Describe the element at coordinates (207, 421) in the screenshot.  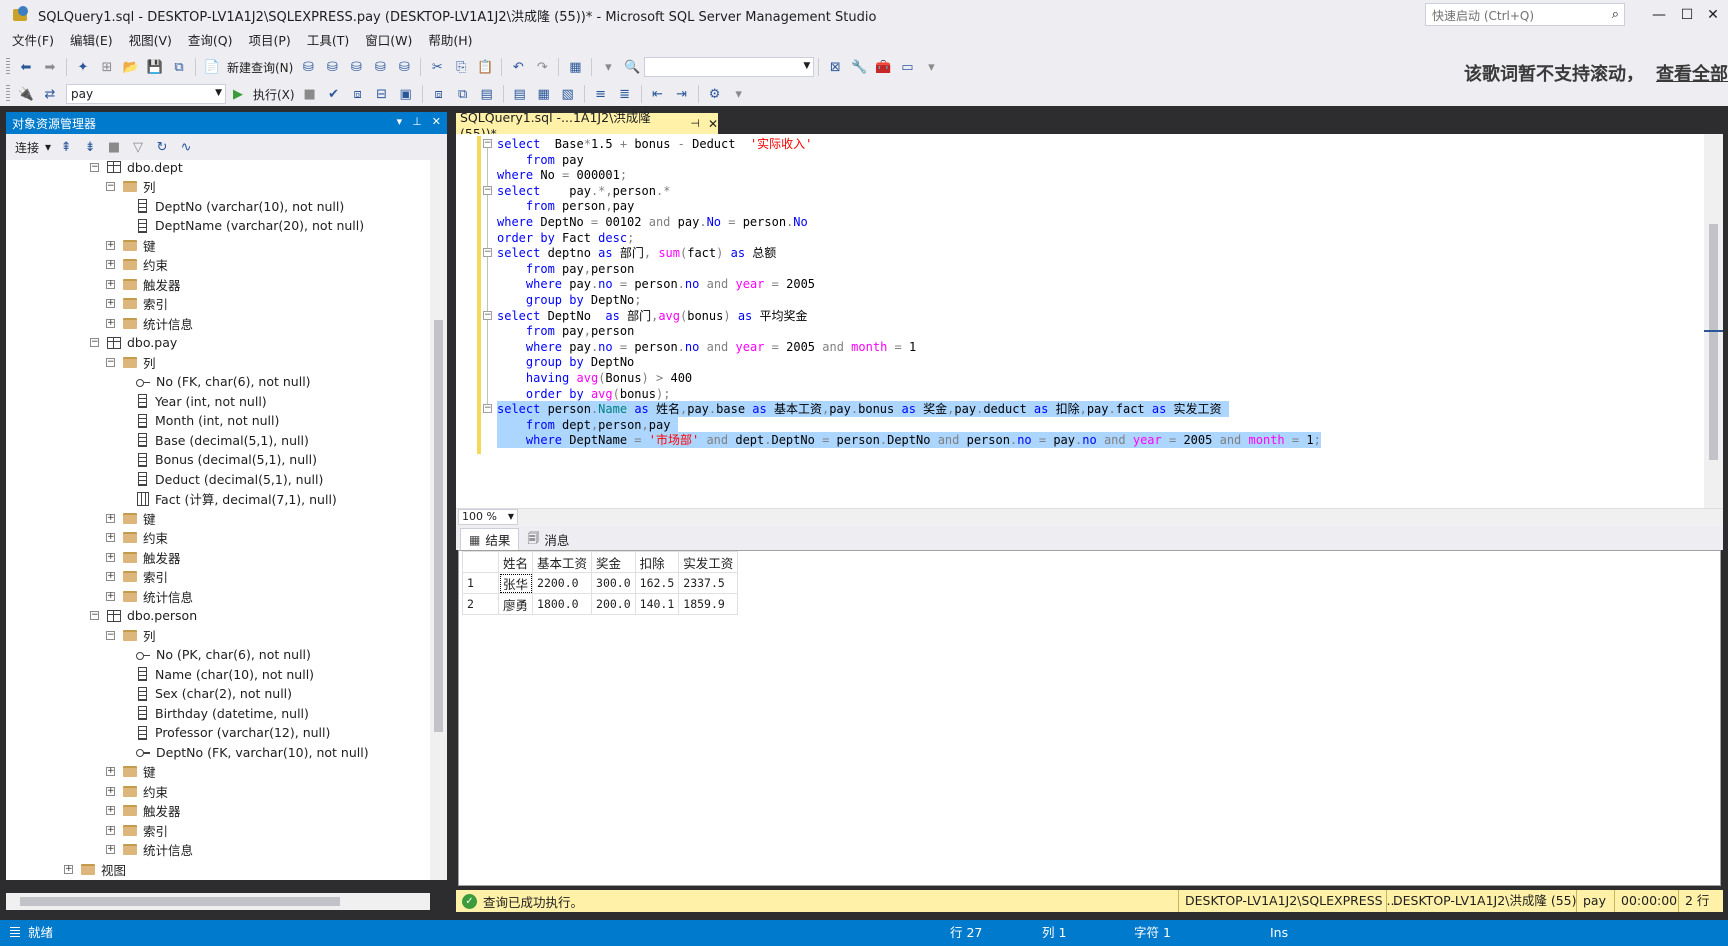
I see `tree-node: Month (int, not null)` at that location.